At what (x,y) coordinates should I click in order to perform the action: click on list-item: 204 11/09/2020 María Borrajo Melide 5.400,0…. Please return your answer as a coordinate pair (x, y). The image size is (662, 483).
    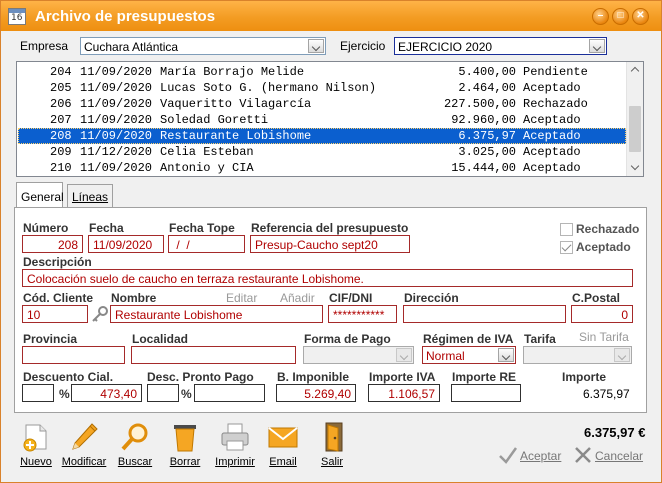
    Looking at the image, I should click on (322, 72).